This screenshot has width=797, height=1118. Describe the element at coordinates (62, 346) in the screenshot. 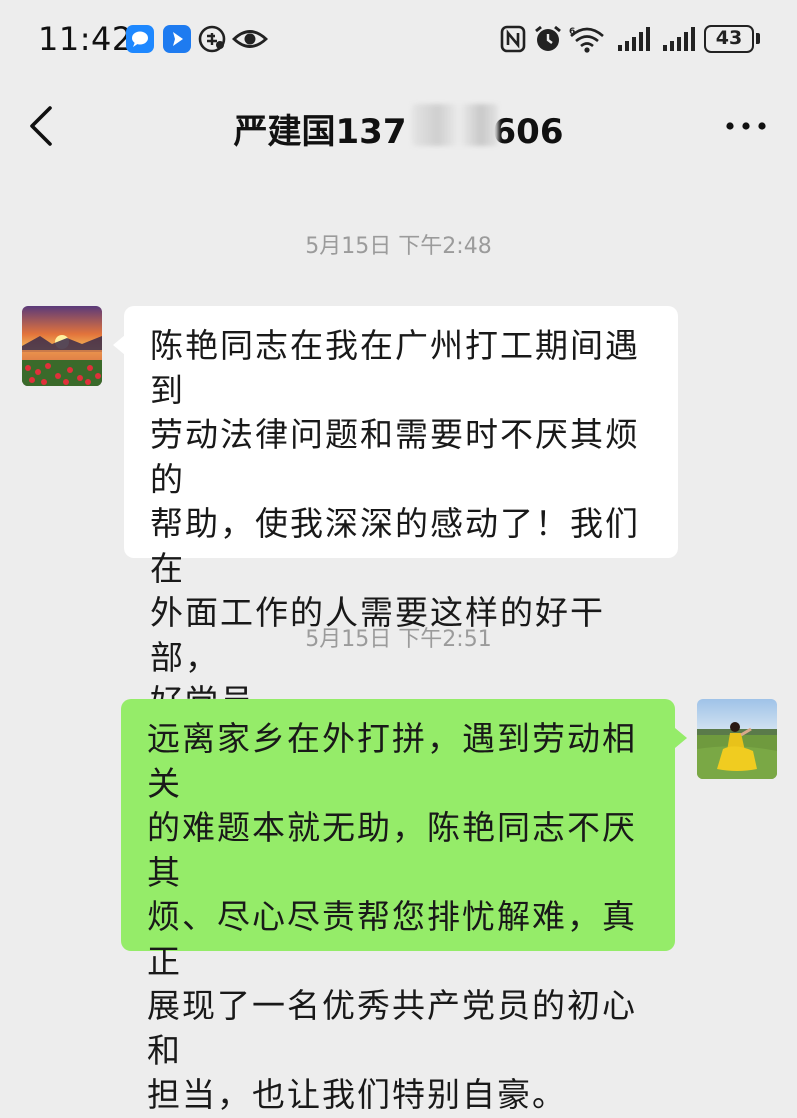

I see `sunset-landscape-avatar` at that location.